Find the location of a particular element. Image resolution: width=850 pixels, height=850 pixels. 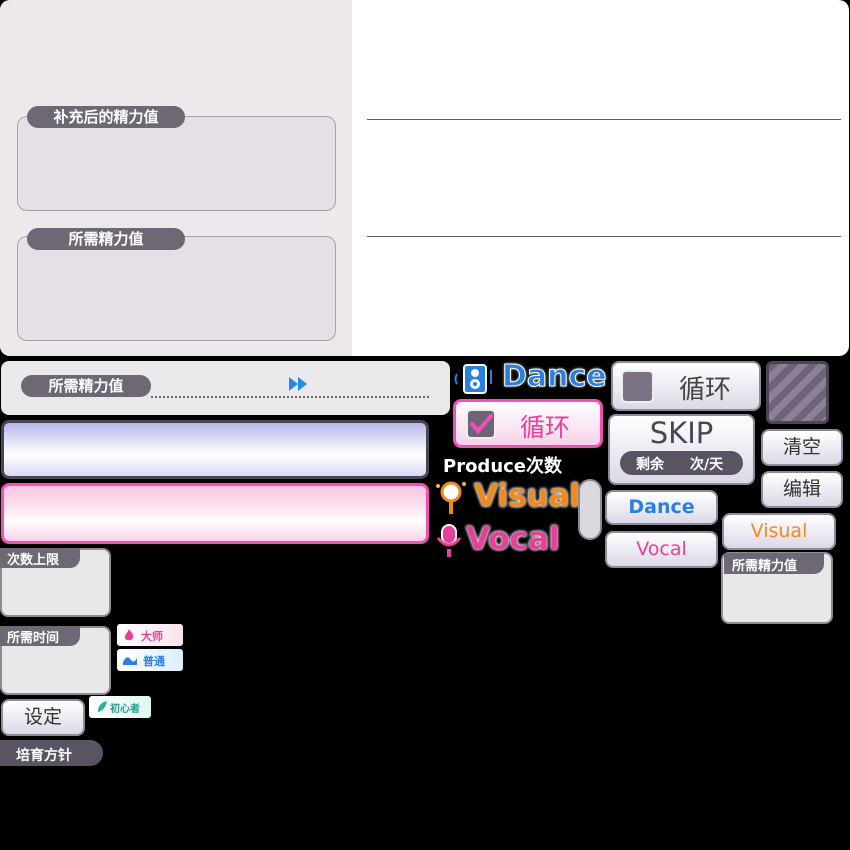

vocal-type-label: Vocal is located at coordinates (500, 540).